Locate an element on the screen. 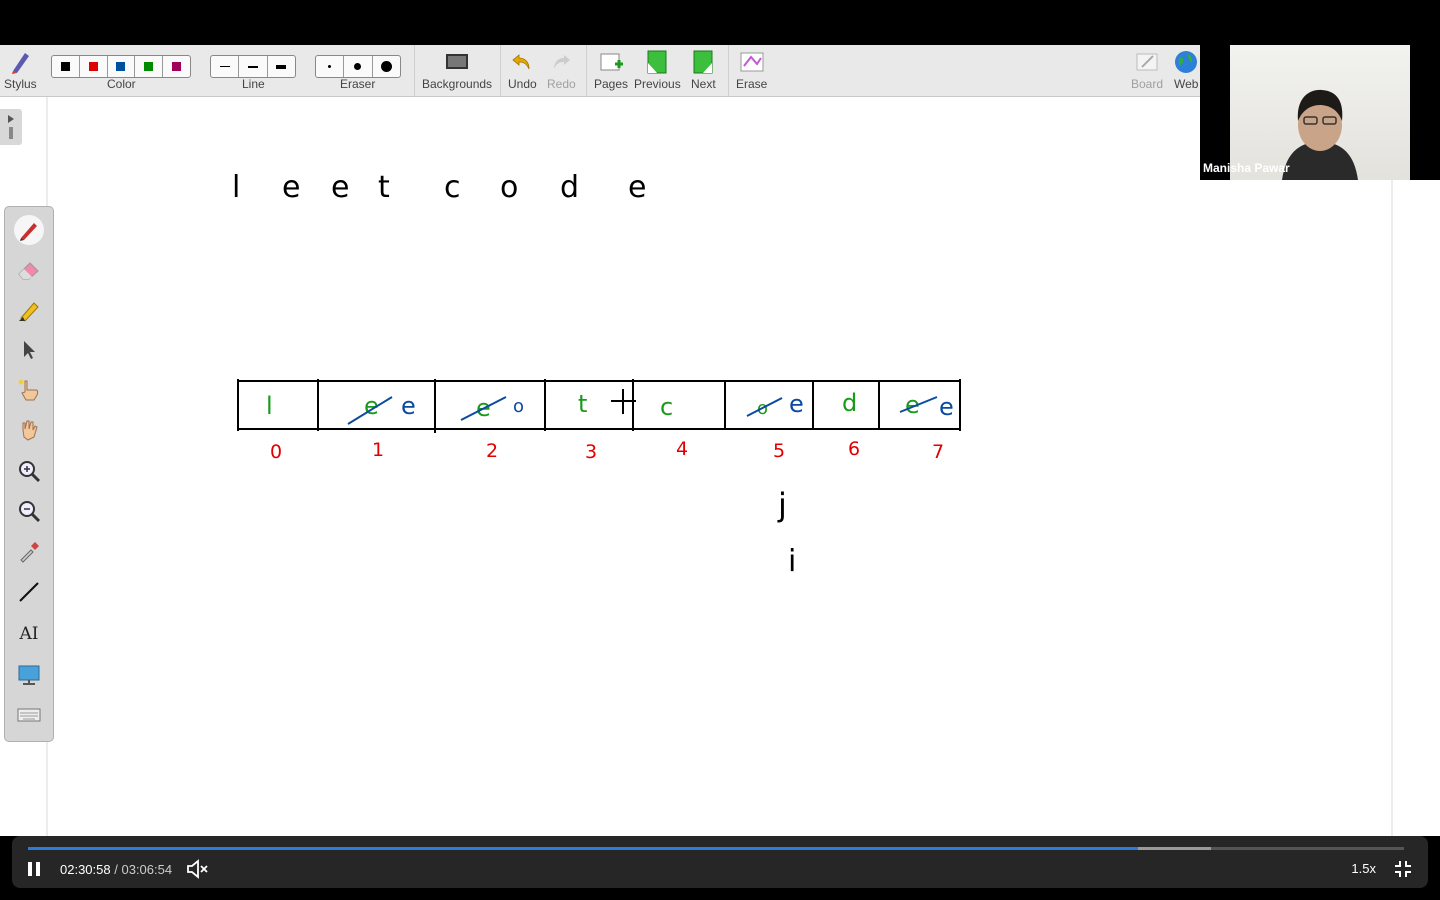 The width and height of the screenshot is (1440, 900). whiteboard-canvas-extension is located at coordinates (1320, 508).